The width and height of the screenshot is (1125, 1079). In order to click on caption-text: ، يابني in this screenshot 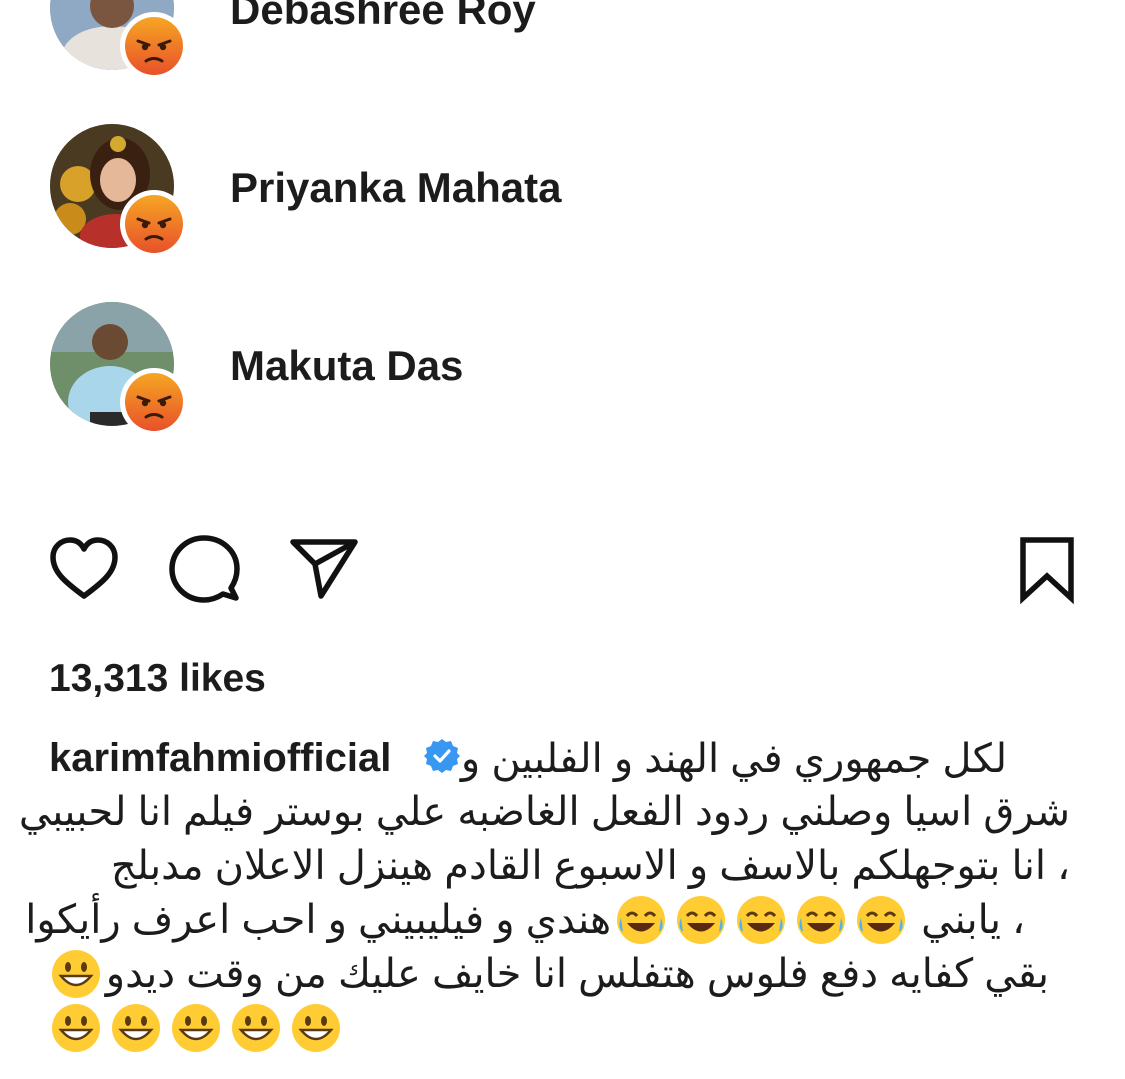, I will do `click(973, 920)`.